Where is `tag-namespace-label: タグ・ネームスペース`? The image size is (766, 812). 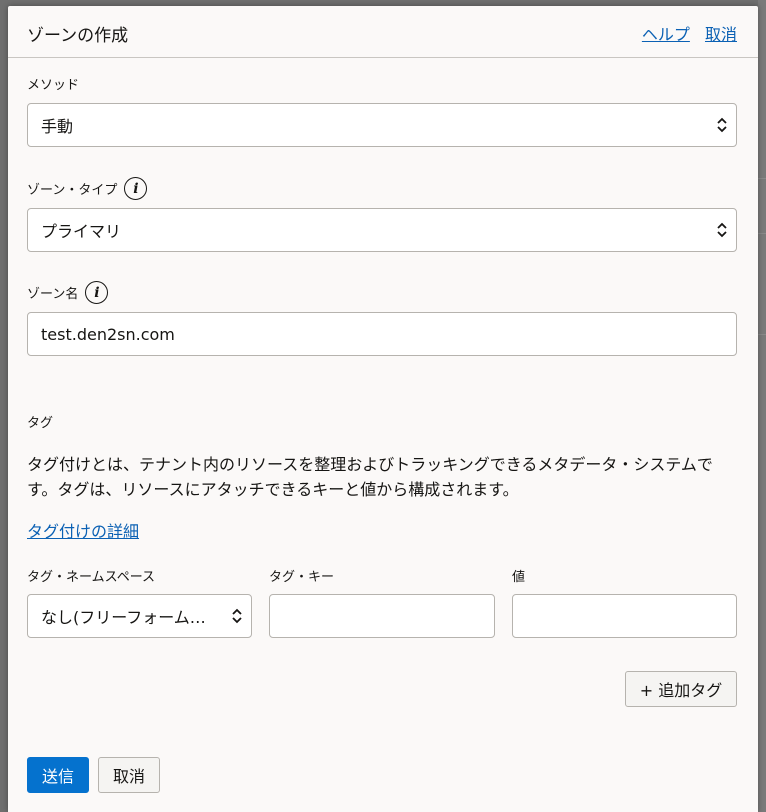 tag-namespace-label: タグ・ネームスペース is located at coordinates (91, 575).